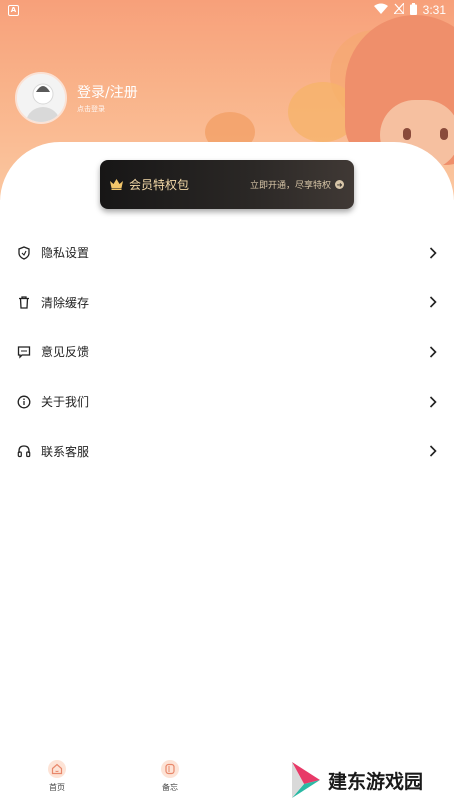 This screenshot has height=808, width=454. What do you see at coordinates (65, 352) in the screenshot?
I see `menu-item-label: 意见反馈` at bounding box center [65, 352].